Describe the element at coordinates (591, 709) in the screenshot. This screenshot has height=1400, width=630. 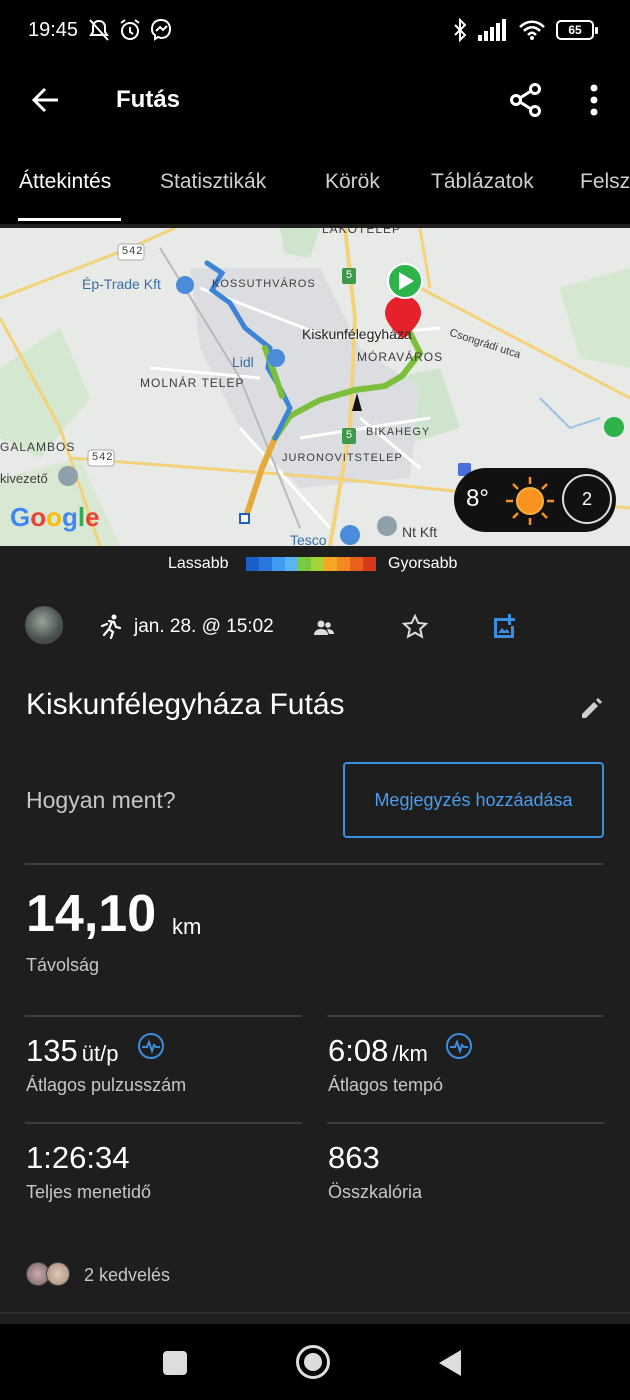
I see `edit-pencil-icon` at that location.